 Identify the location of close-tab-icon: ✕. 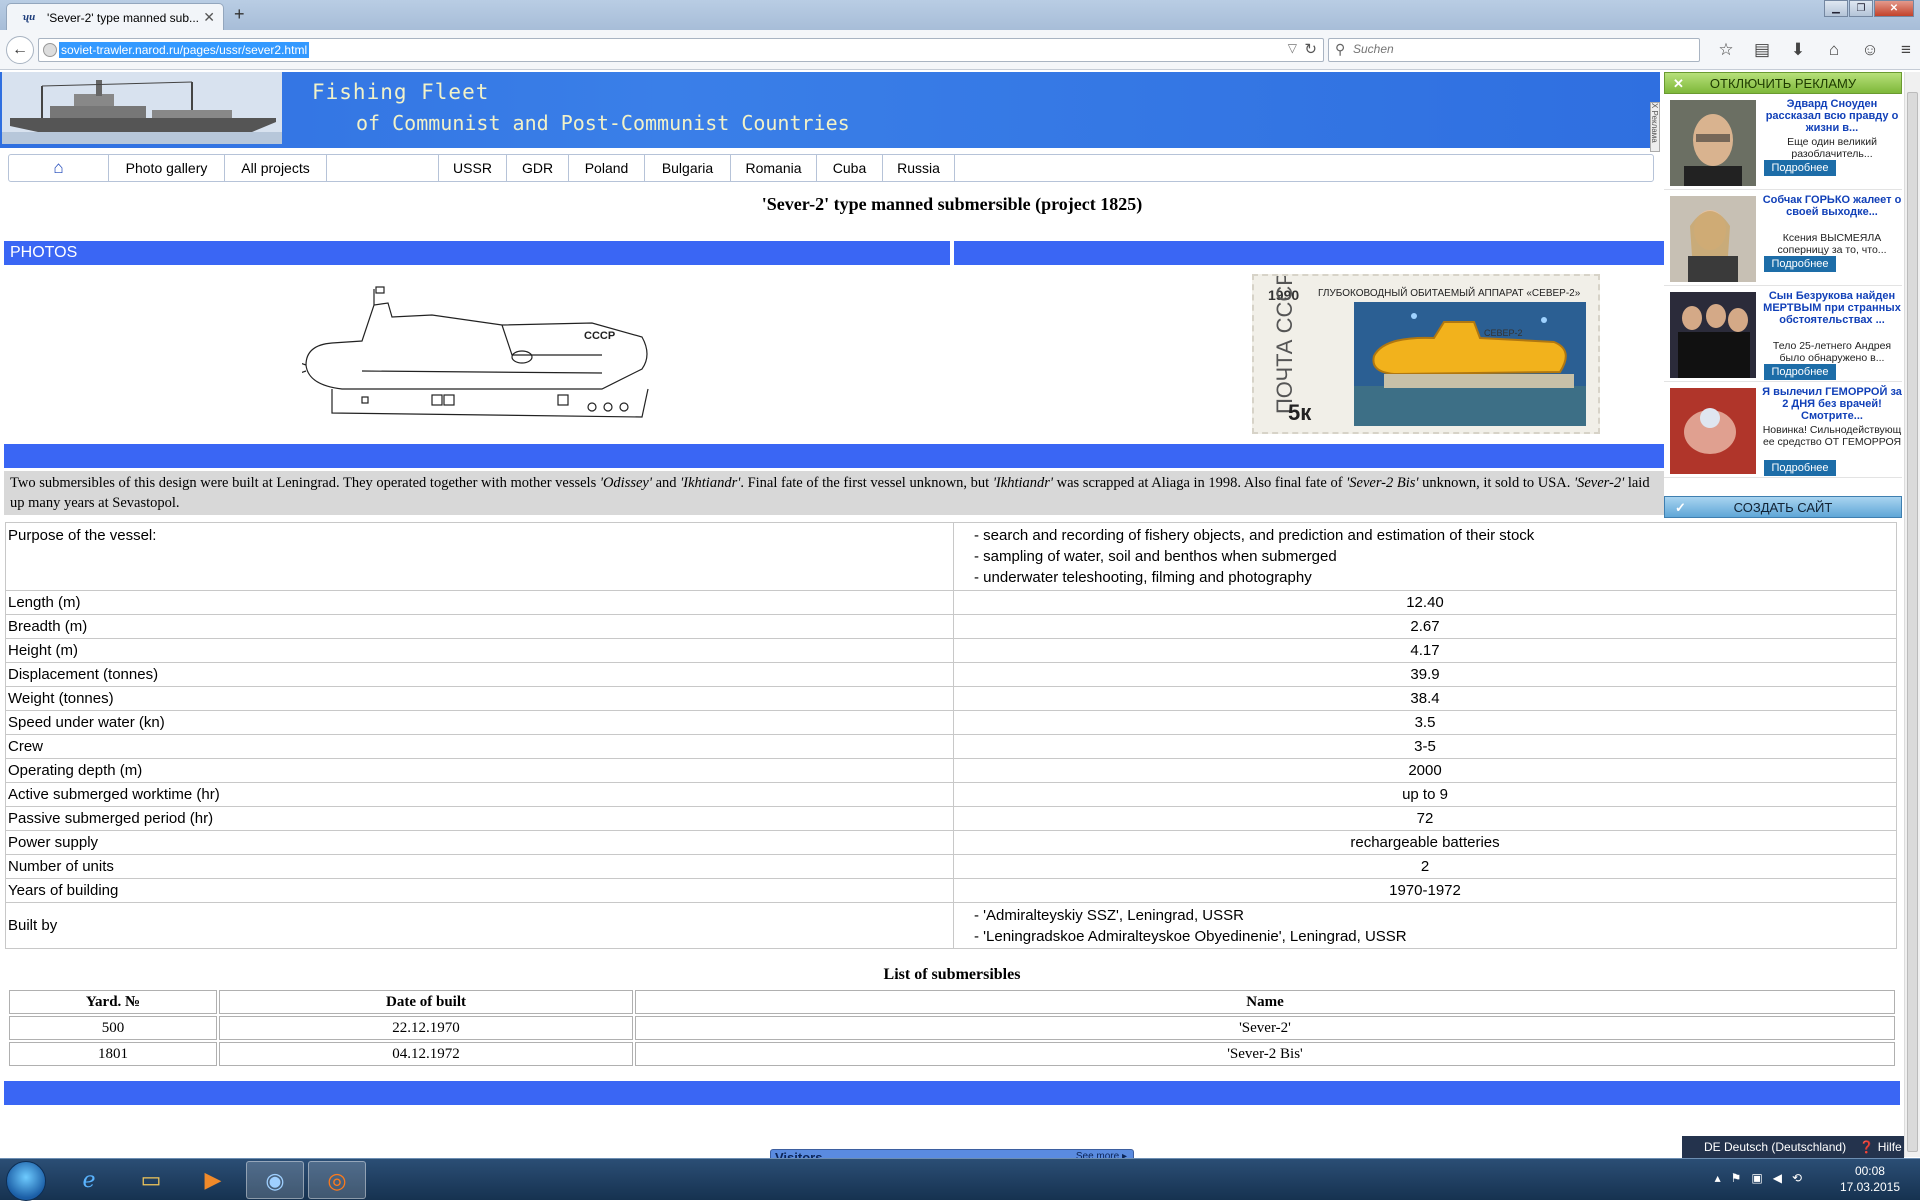
(209, 17).